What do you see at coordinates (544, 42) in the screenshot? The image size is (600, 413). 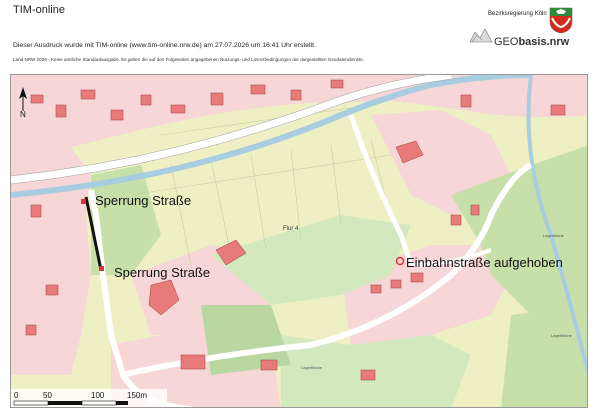 I see `logo-basis-part: basis.nrw` at bounding box center [544, 42].